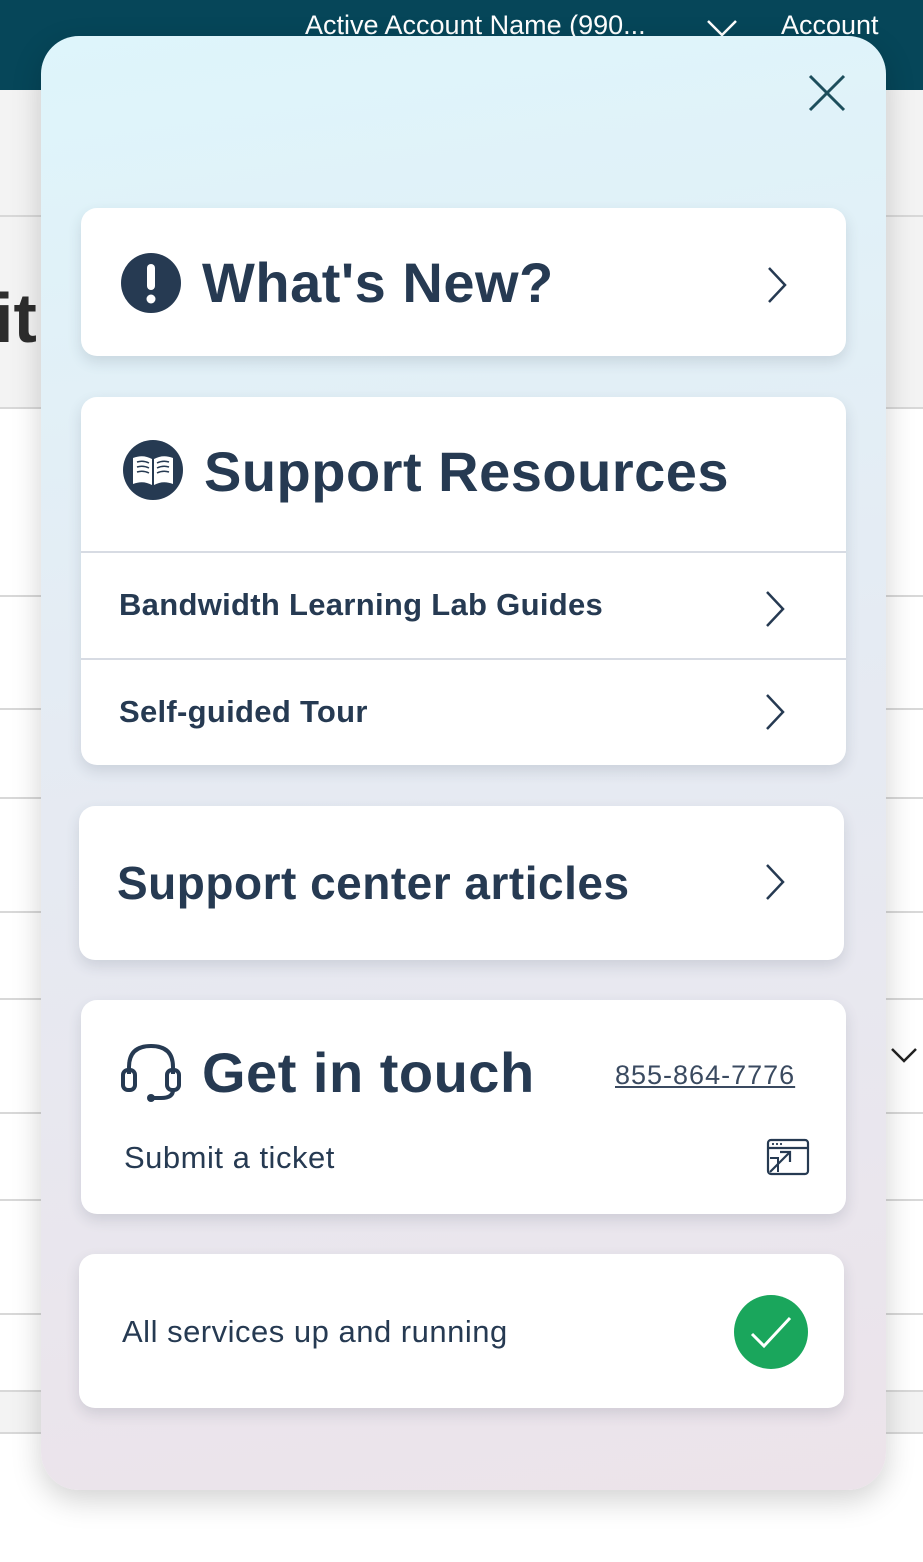 Image resolution: width=923 pixels, height=1562 pixels. I want to click on service-status-card: All services up and running, so click(461, 1331).